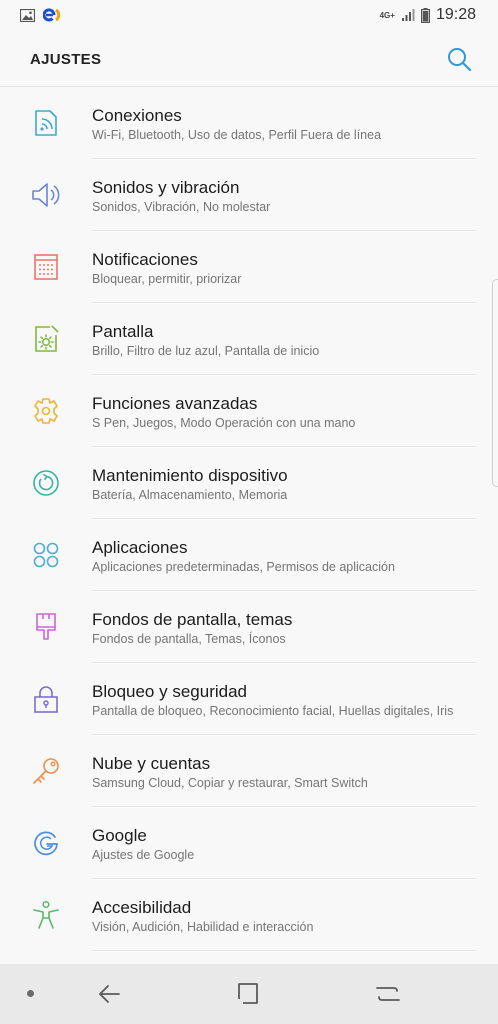 This screenshot has width=498, height=1024. What do you see at coordinates (52, 15) in the screenshot?
I see `carrier-logo-icon` at bounding box center [52, 15].